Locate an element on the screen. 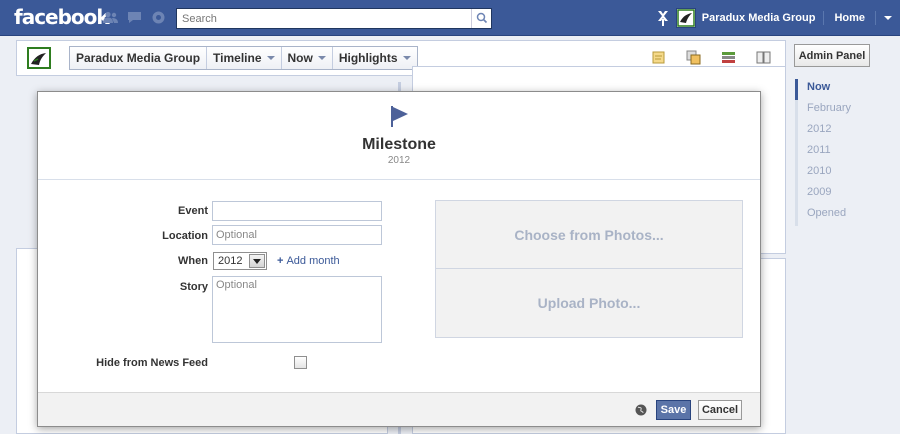 This screenshot has width=900, height=434. when-label: When is located at coordinates (193, 261).